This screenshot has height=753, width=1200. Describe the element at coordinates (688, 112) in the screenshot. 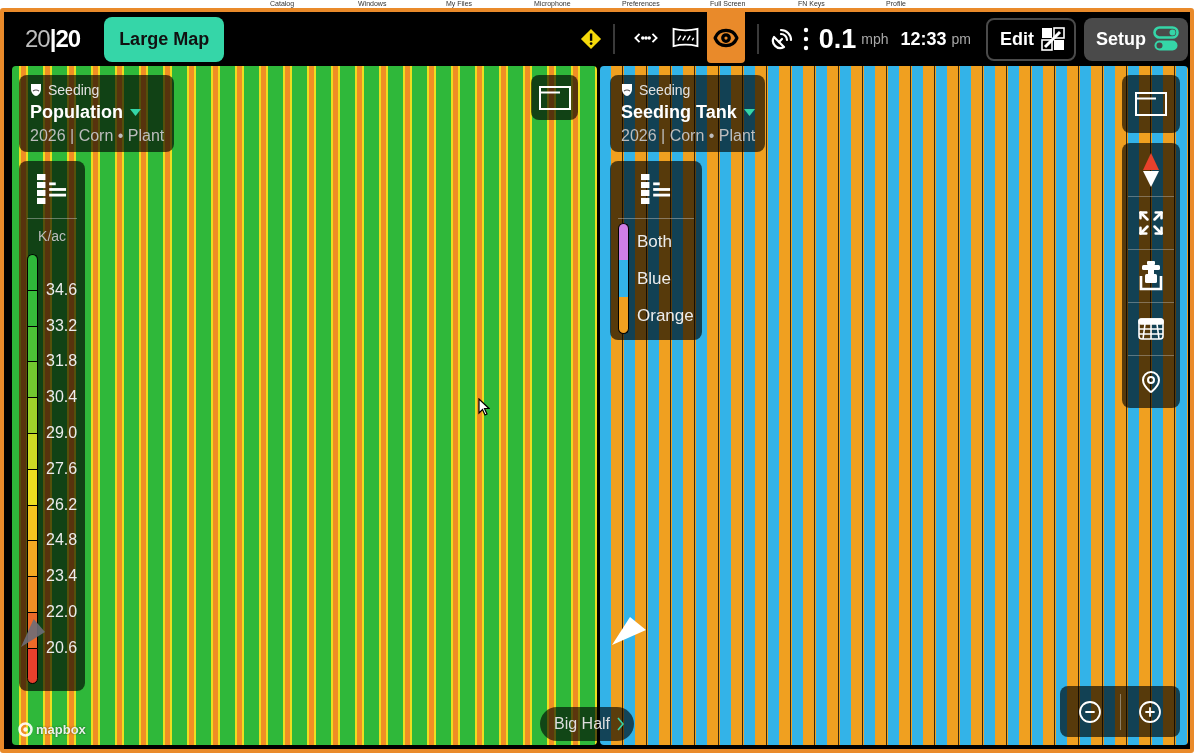

I see `layer-dropdown: Seeding Tank` at that location.